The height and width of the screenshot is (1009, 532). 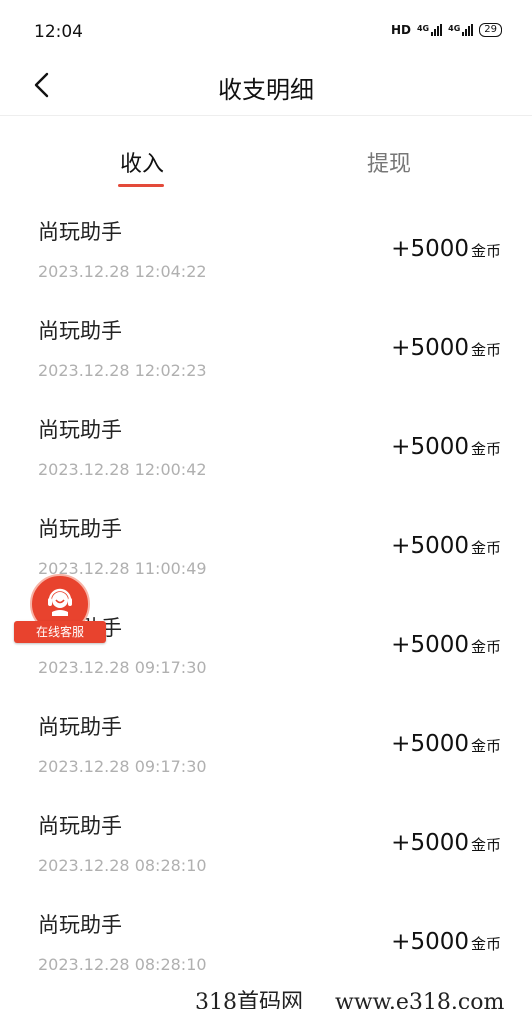 I want to click on watermark-site: 318首码网, so click(x=249, y=999).